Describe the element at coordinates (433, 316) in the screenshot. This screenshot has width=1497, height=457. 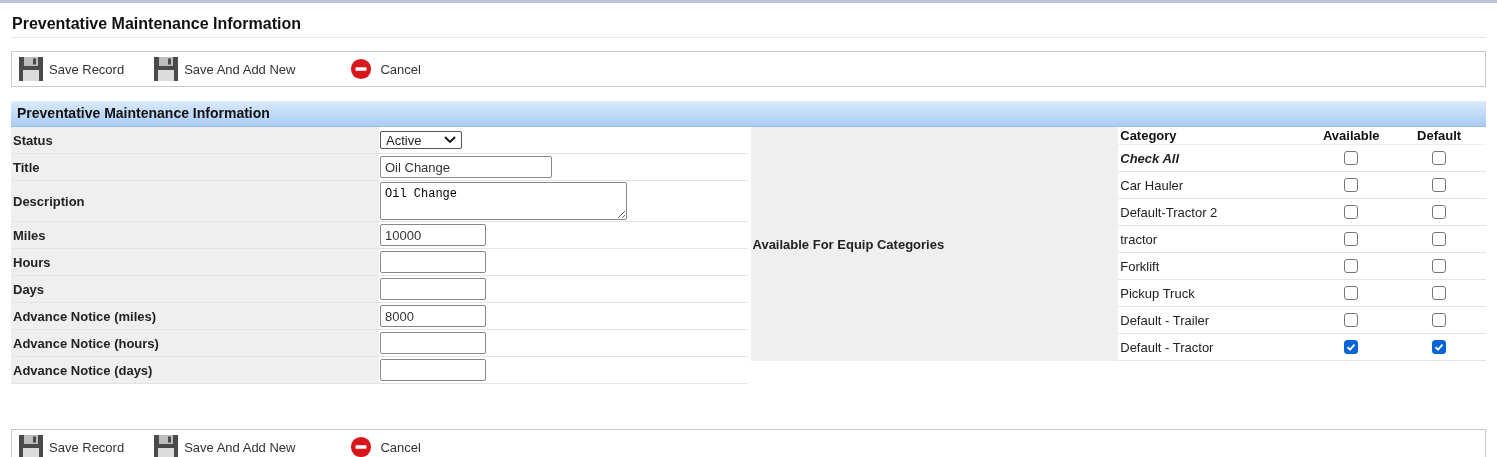
I see `input-field: 8000` at that location.